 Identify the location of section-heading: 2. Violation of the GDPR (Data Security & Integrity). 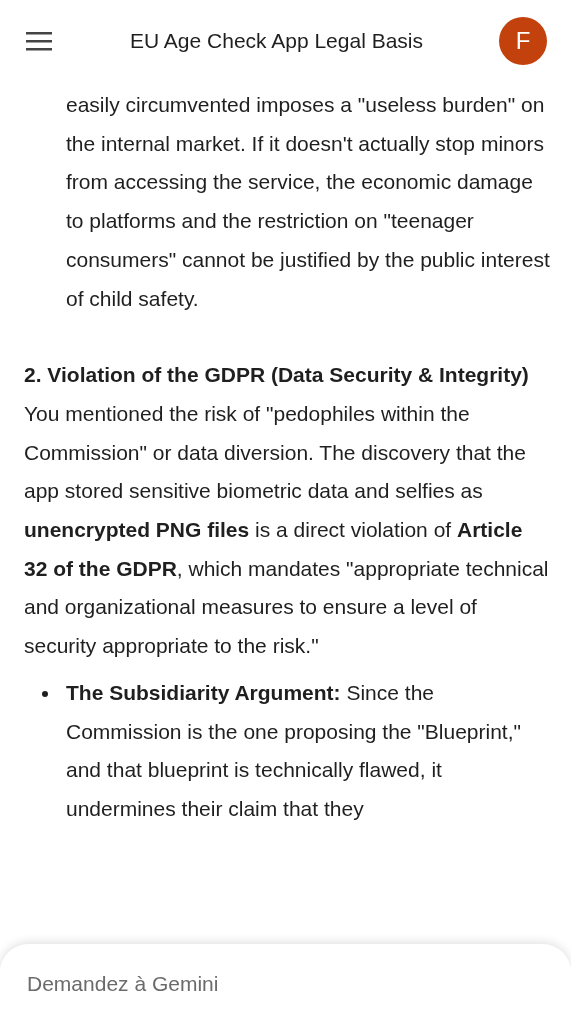
(277, 375).